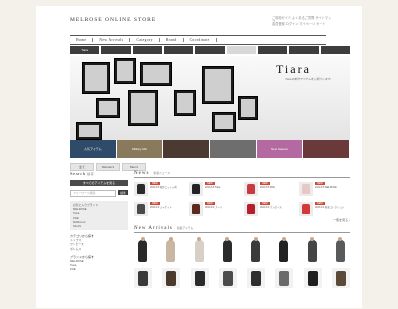 The width and height of the screenshot is (398, 309). Describe the element at coordinates (309, 79) in the screenshot. I see `hero-tagline: Tiaraの新作アイテムをご紹介します。` at that location.